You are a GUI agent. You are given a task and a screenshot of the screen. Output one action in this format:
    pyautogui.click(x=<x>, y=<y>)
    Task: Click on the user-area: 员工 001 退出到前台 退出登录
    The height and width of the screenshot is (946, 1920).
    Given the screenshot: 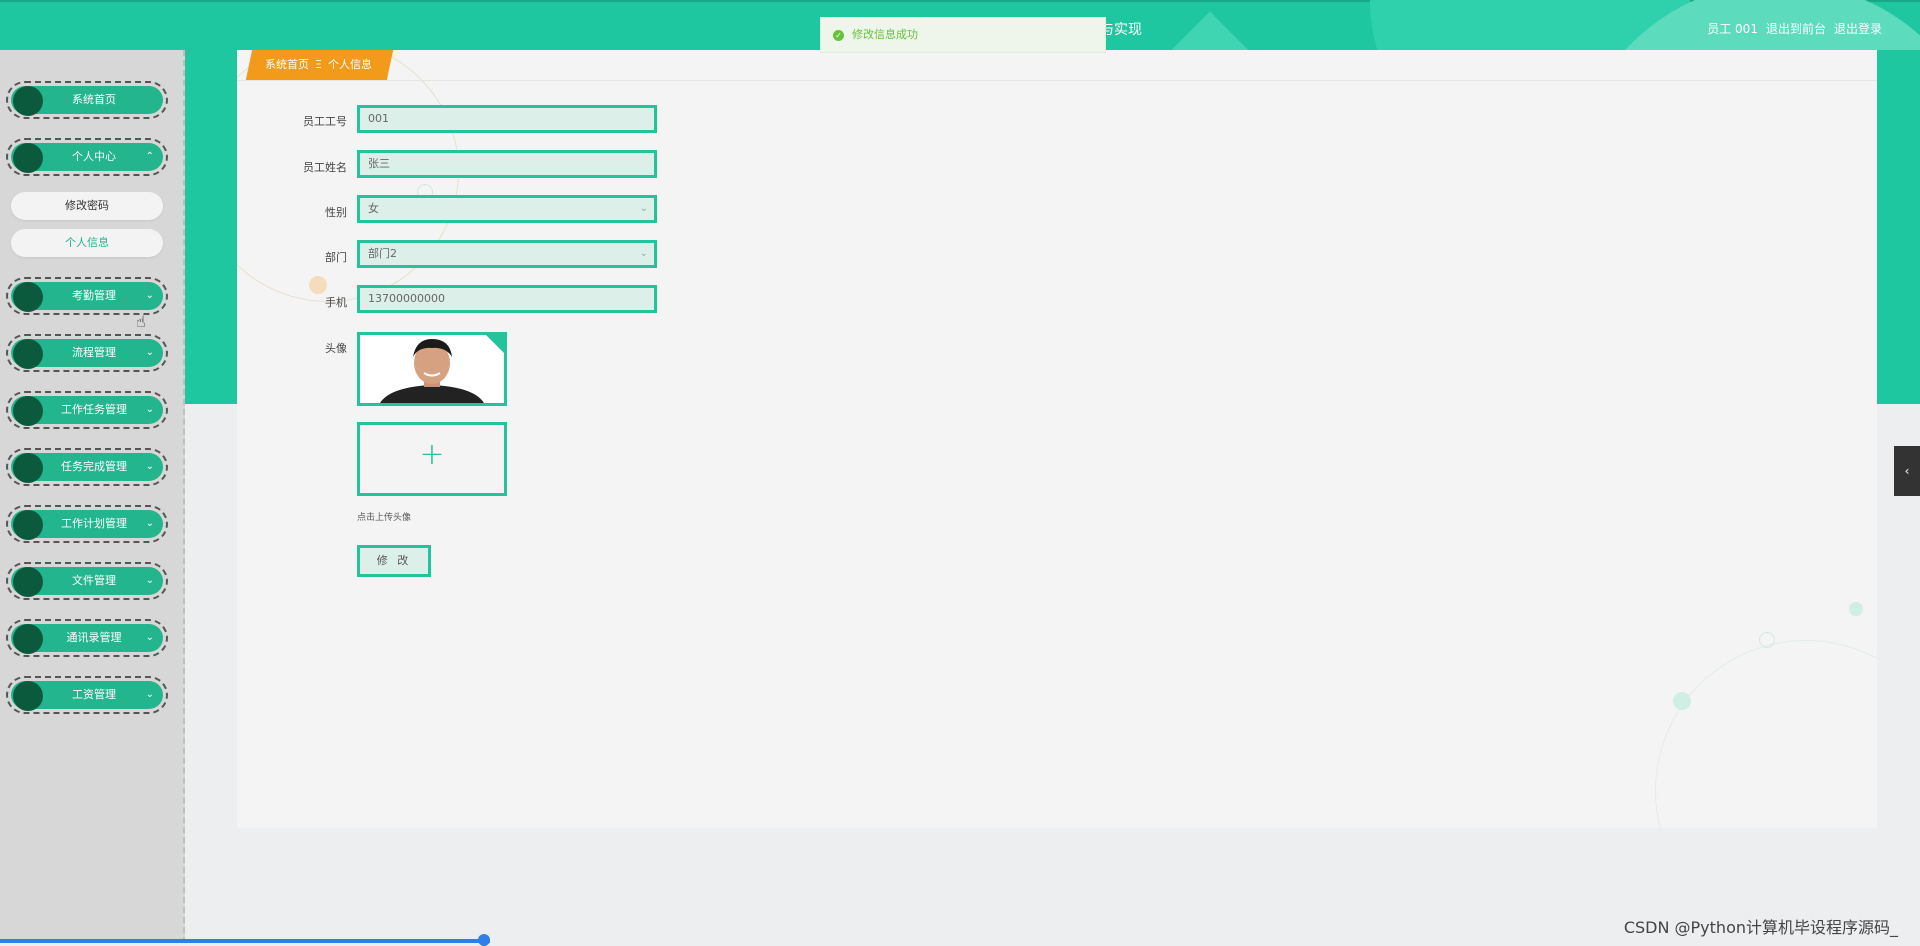 What is the action you would take?
    pyautogui.click(x=1794, y=28)
    